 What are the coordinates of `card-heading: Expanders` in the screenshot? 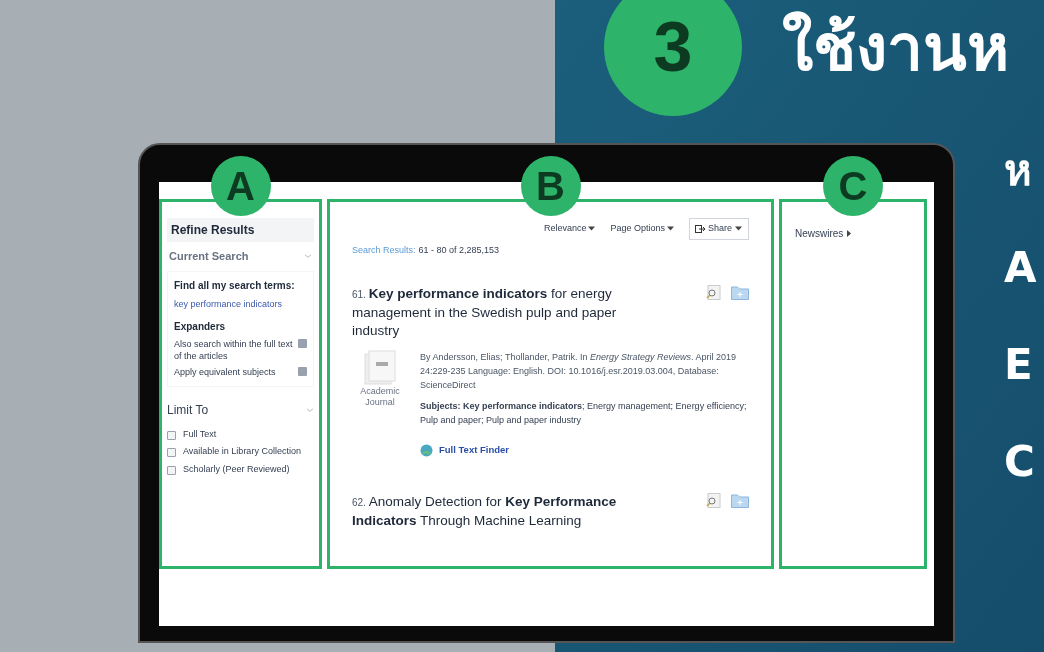 It's located at (200, 327).